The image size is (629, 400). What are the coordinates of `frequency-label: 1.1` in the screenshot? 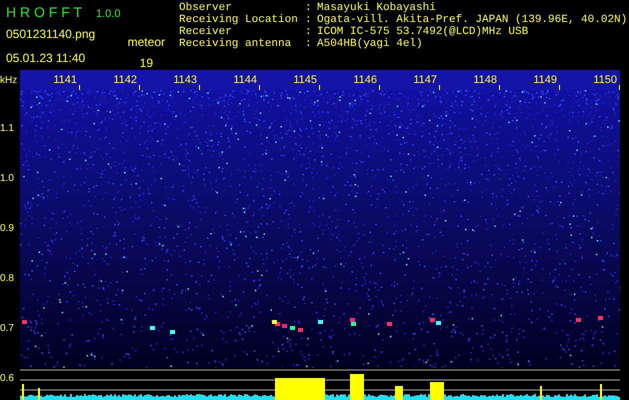 It's located at (7, 129).